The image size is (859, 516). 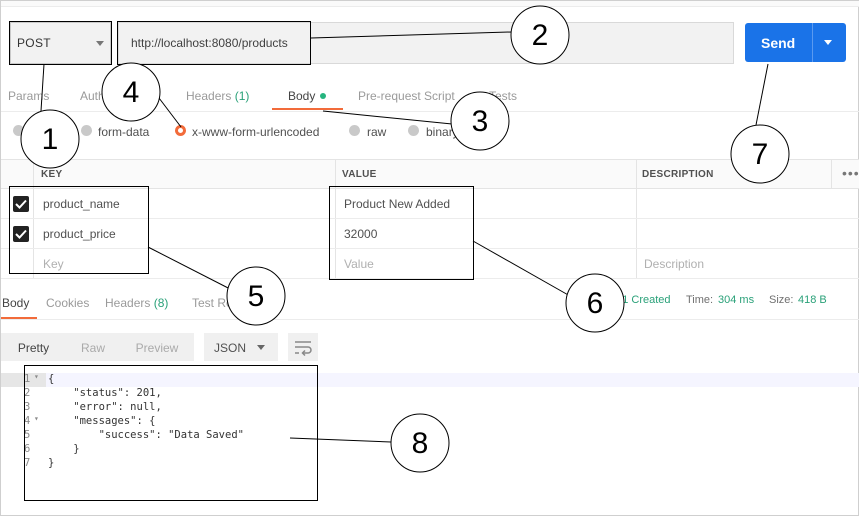 I want to click on code-line: "error": null,, so click(x=105, y=407).